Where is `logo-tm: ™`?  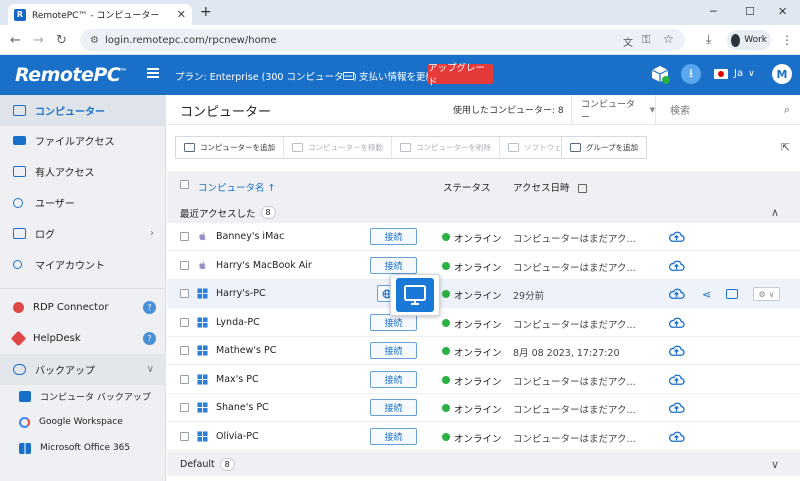 logo-tm: ™ is located at coordinates (123, 71).